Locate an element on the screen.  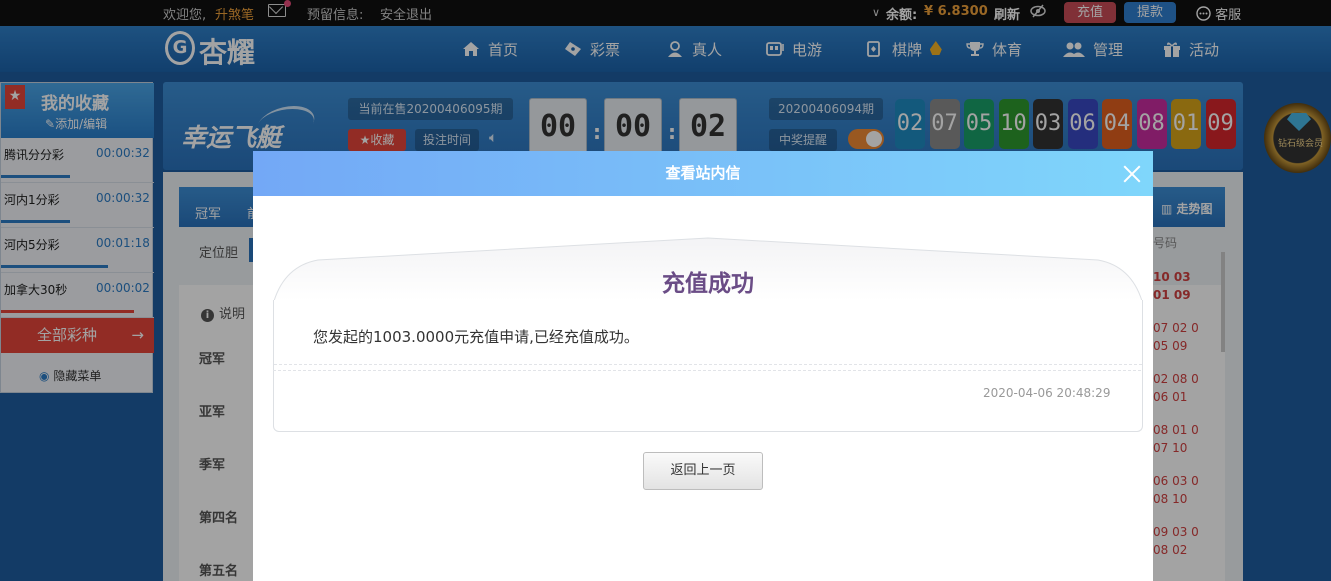
letter-title: 充值成功 is located at coordinates (708, 284).